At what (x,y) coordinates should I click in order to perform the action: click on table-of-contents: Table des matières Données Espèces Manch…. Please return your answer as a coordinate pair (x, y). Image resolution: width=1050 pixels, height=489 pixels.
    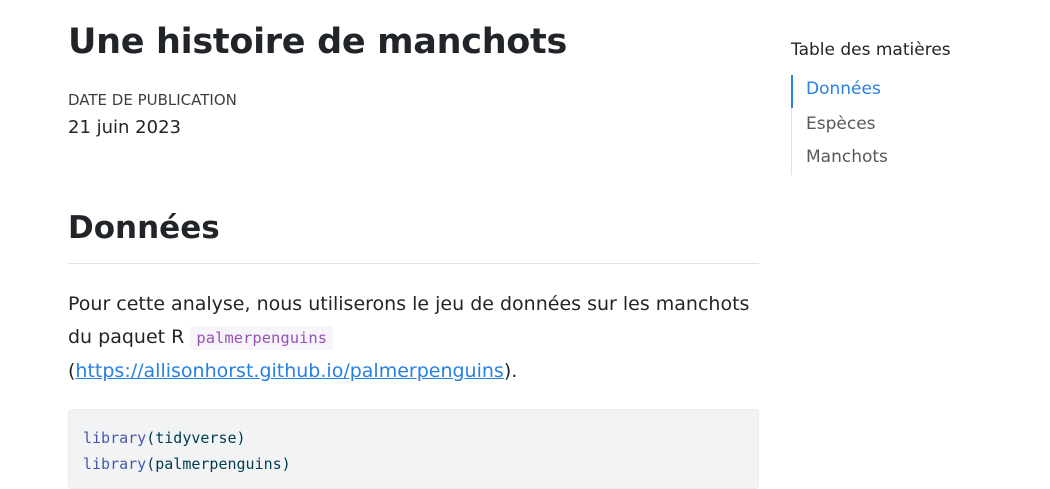
    Looking at the image, I should click on (911, 107).